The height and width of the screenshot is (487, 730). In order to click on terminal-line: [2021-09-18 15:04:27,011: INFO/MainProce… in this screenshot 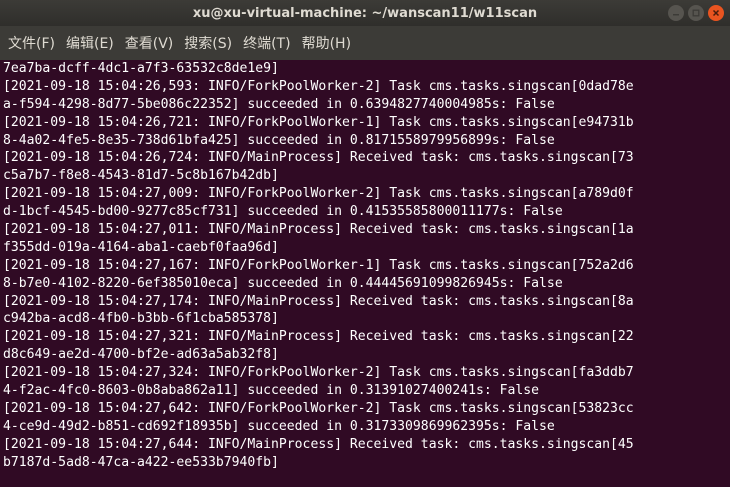, I will do `click(318, 230)`.